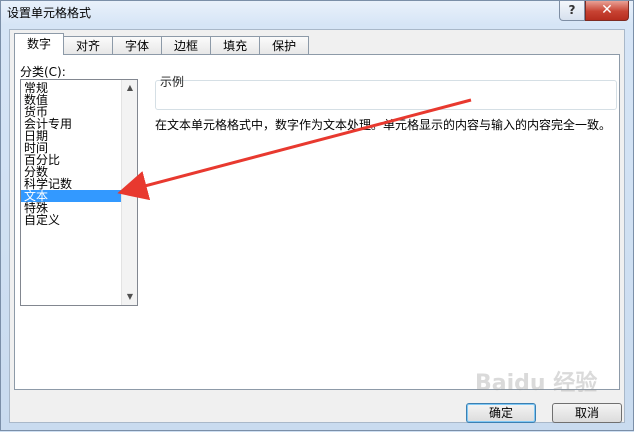 This screenshot has height=432, width=634. I want to click on tab-font: 字体, so click(137, 45).